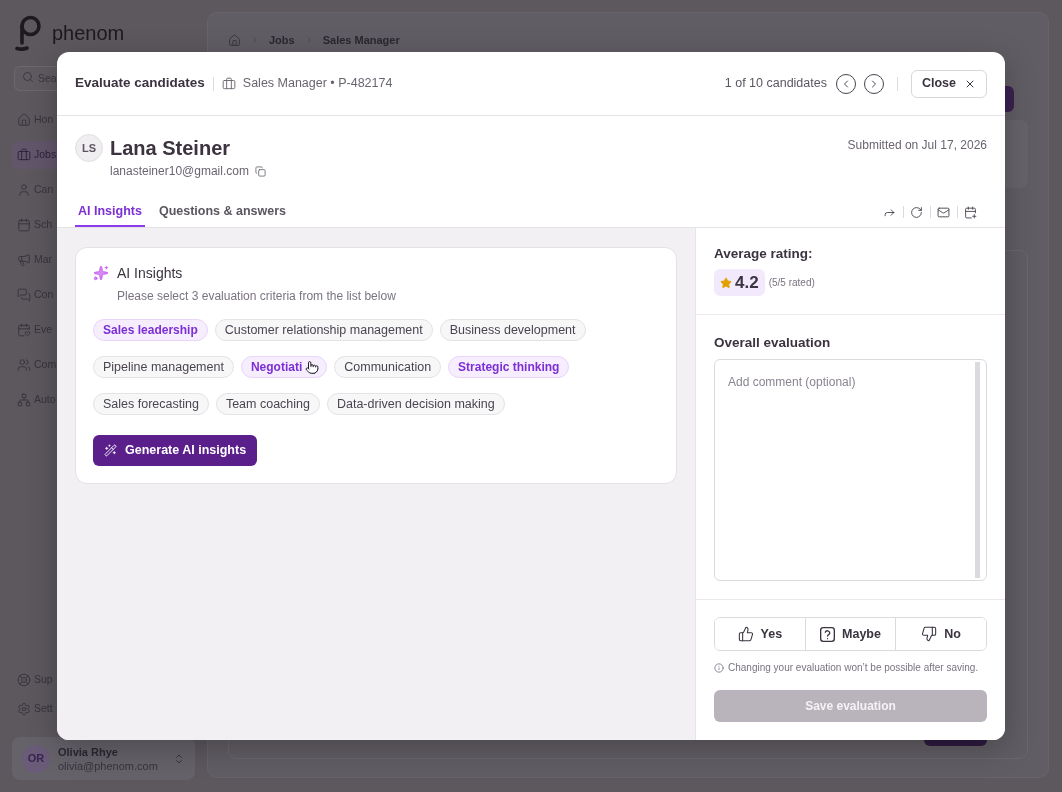  What do you see at coordinates (24, 680) in the screenshot?
I see `lifebuoy-icon` at bounding box center [24, 680].